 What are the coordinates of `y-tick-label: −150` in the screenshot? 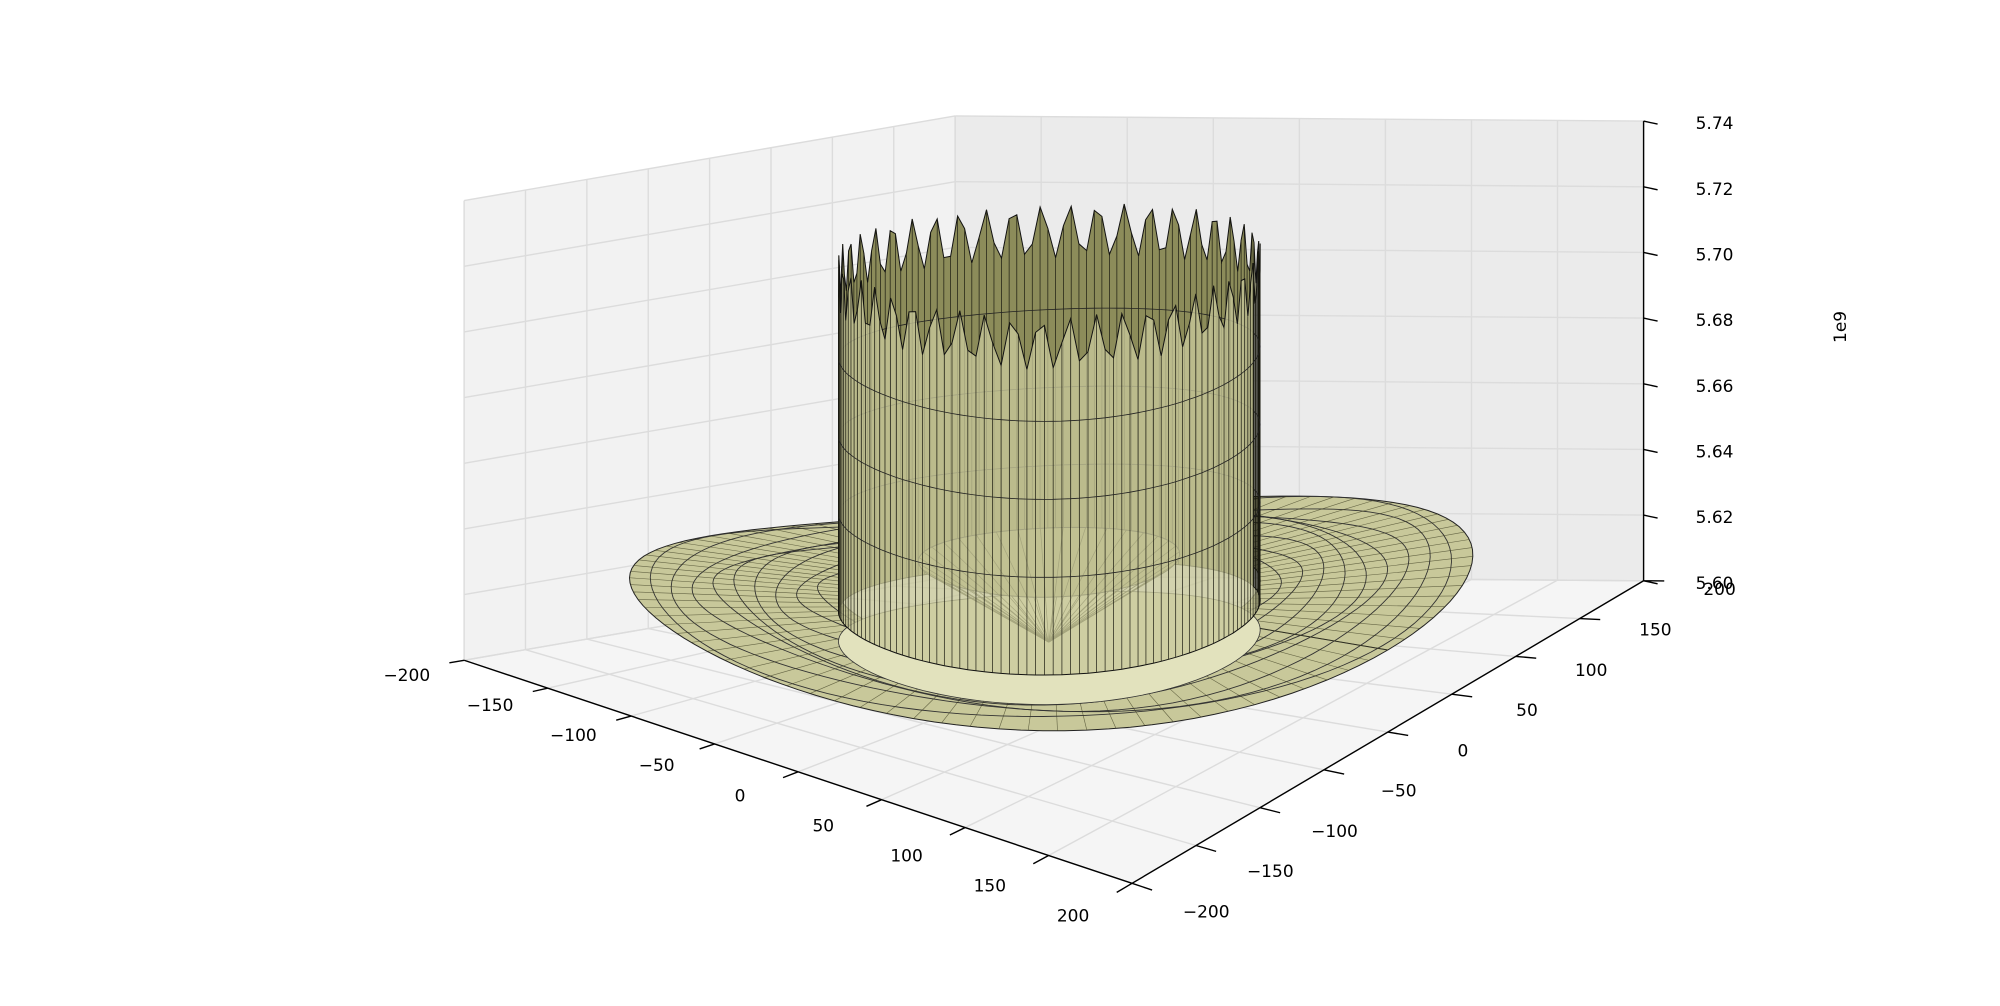 It's located at (1270, 872).